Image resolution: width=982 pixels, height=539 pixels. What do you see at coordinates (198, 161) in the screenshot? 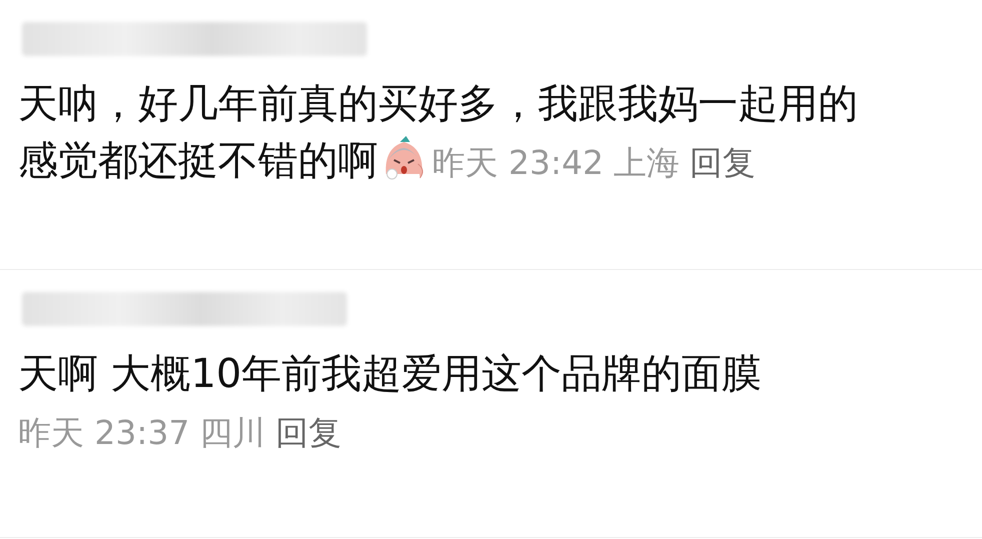
I see `comment-text: 感觉都还挺不错的啊` at bounding box center [198, 161].